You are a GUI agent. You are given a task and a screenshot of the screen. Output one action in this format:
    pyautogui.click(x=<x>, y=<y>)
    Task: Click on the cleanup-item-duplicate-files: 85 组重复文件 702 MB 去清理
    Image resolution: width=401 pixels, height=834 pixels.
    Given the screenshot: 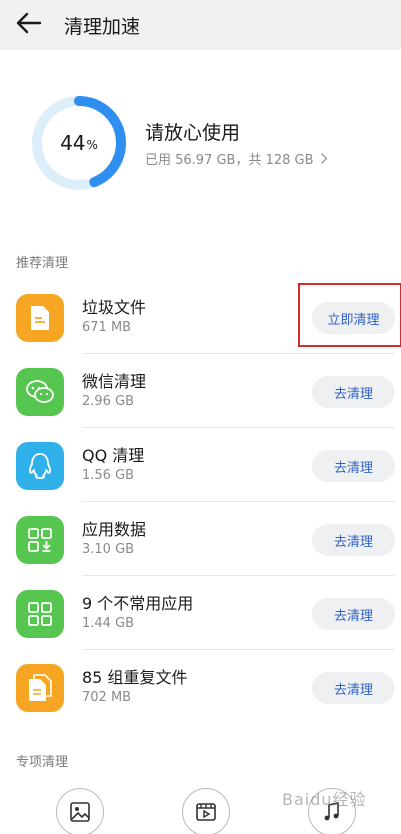 What is the action you would take?
    pyautogui.click(x=200, y=687)
    